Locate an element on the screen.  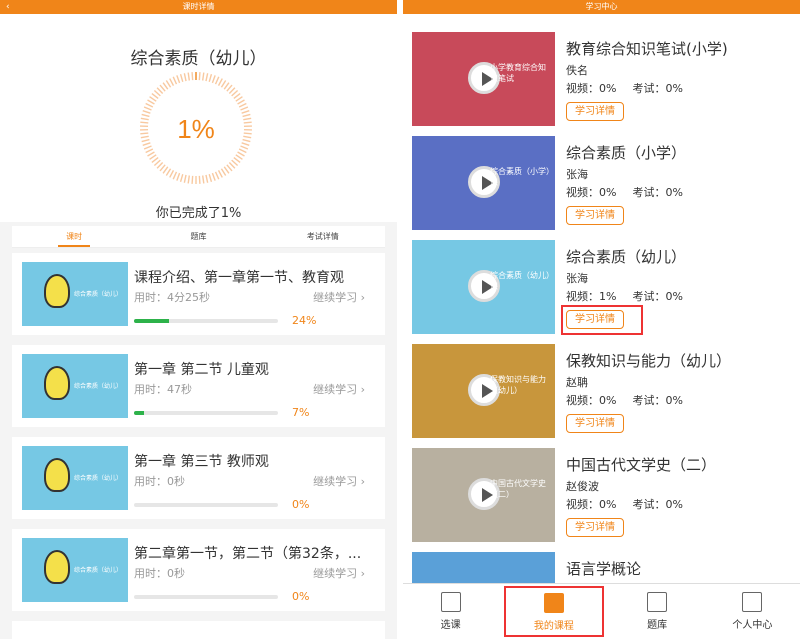
nav-personal-center: 个人中心 is located at coordinates (752, 611).